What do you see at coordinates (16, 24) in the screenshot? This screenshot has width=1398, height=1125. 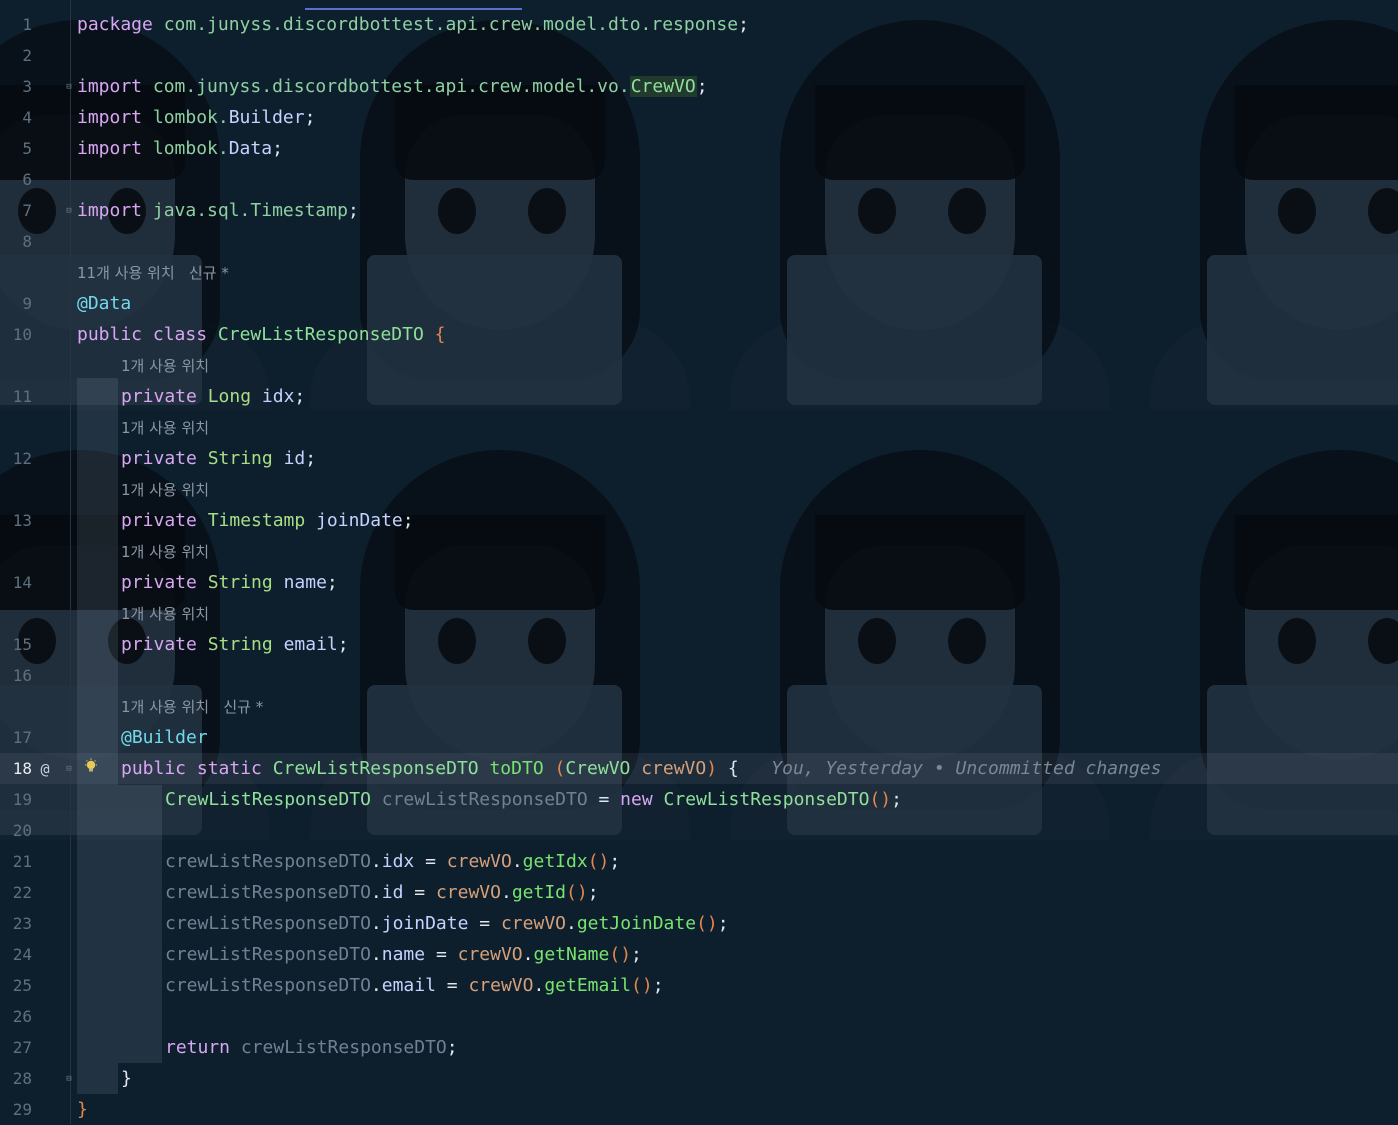 I see `line-number: 1` at bounding box center [16, 24].